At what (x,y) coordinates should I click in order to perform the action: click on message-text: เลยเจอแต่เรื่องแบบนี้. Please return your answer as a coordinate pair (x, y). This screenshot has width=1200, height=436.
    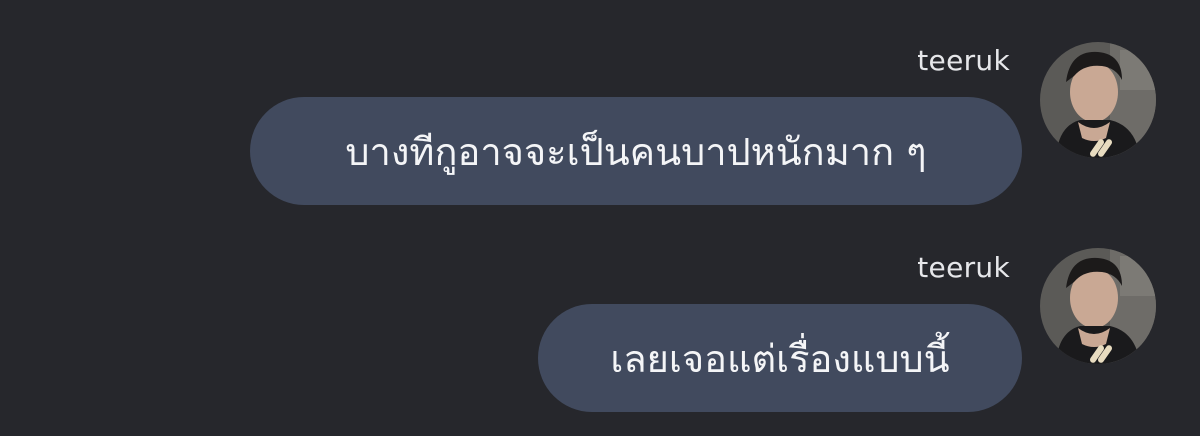
    Looking at the image, I should click on (780, 358).